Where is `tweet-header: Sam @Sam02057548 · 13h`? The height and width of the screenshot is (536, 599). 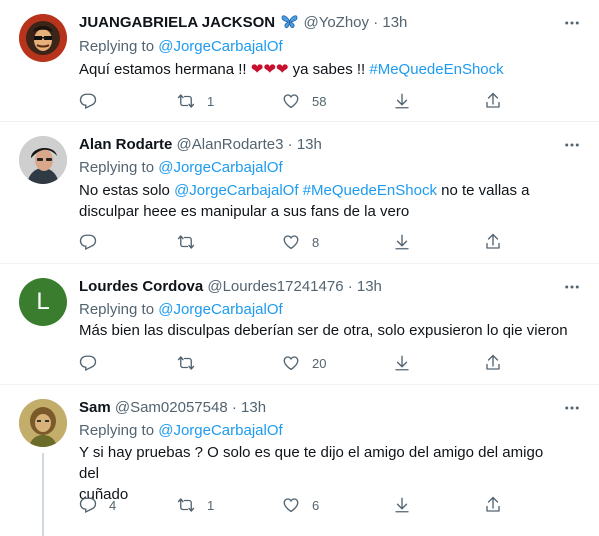 tweet-header: Sam @Sam02057548 · 13h is located at coordinates (172, 408).